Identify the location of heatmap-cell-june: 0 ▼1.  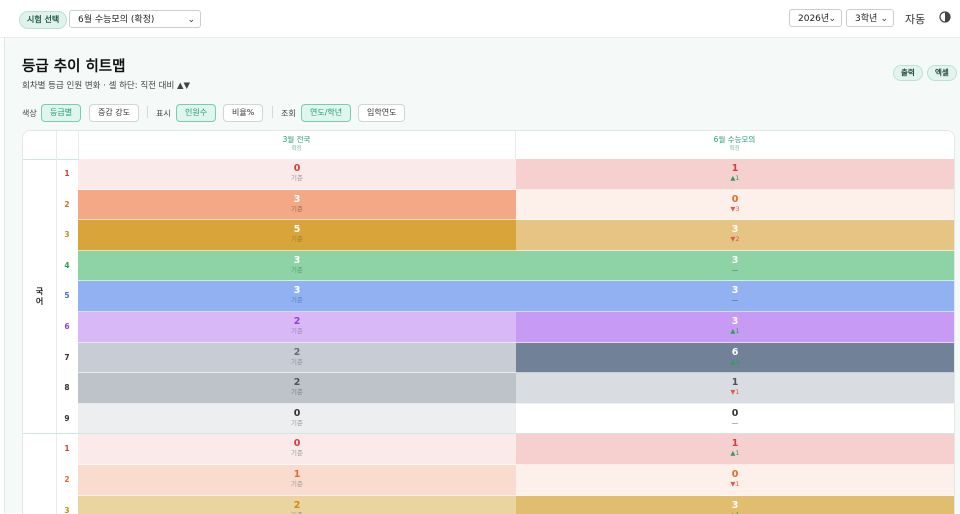
(735, 480).